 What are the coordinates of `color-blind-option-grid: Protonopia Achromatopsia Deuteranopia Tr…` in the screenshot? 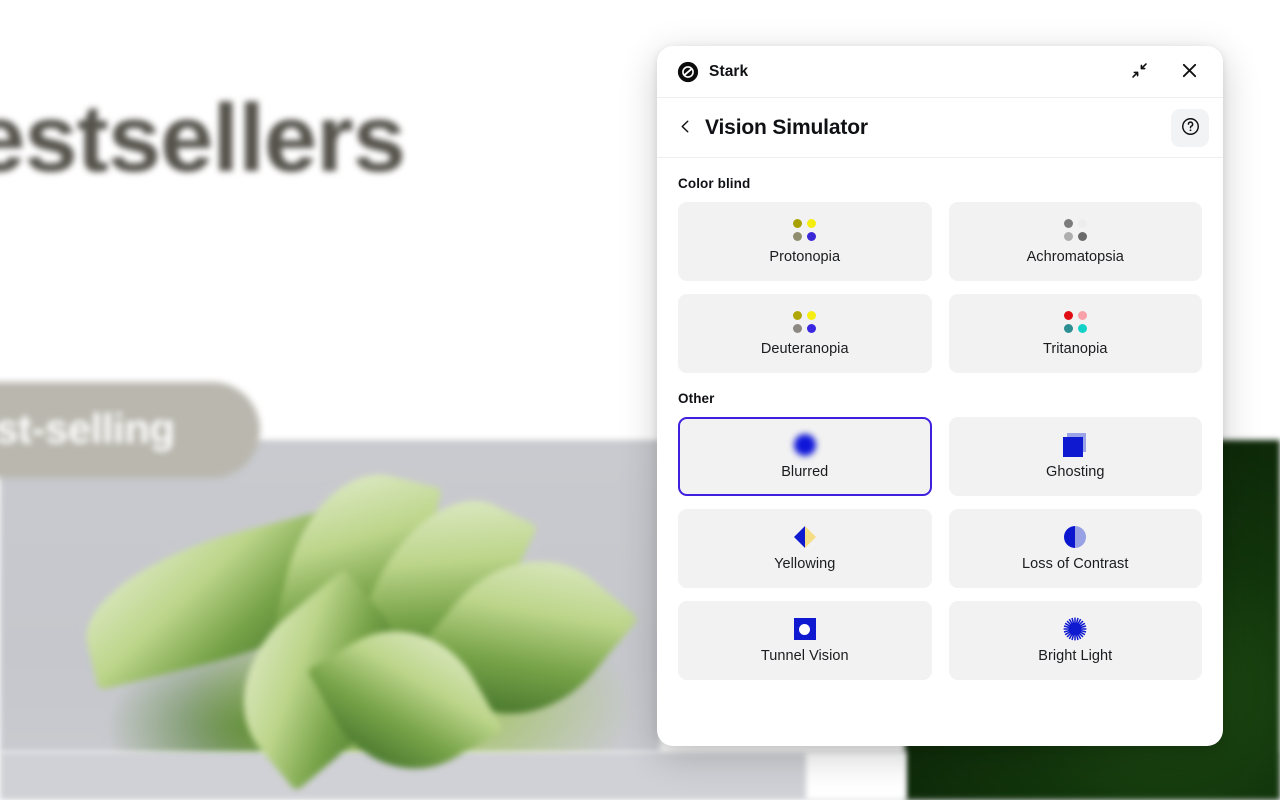 It's located at (940, 287).